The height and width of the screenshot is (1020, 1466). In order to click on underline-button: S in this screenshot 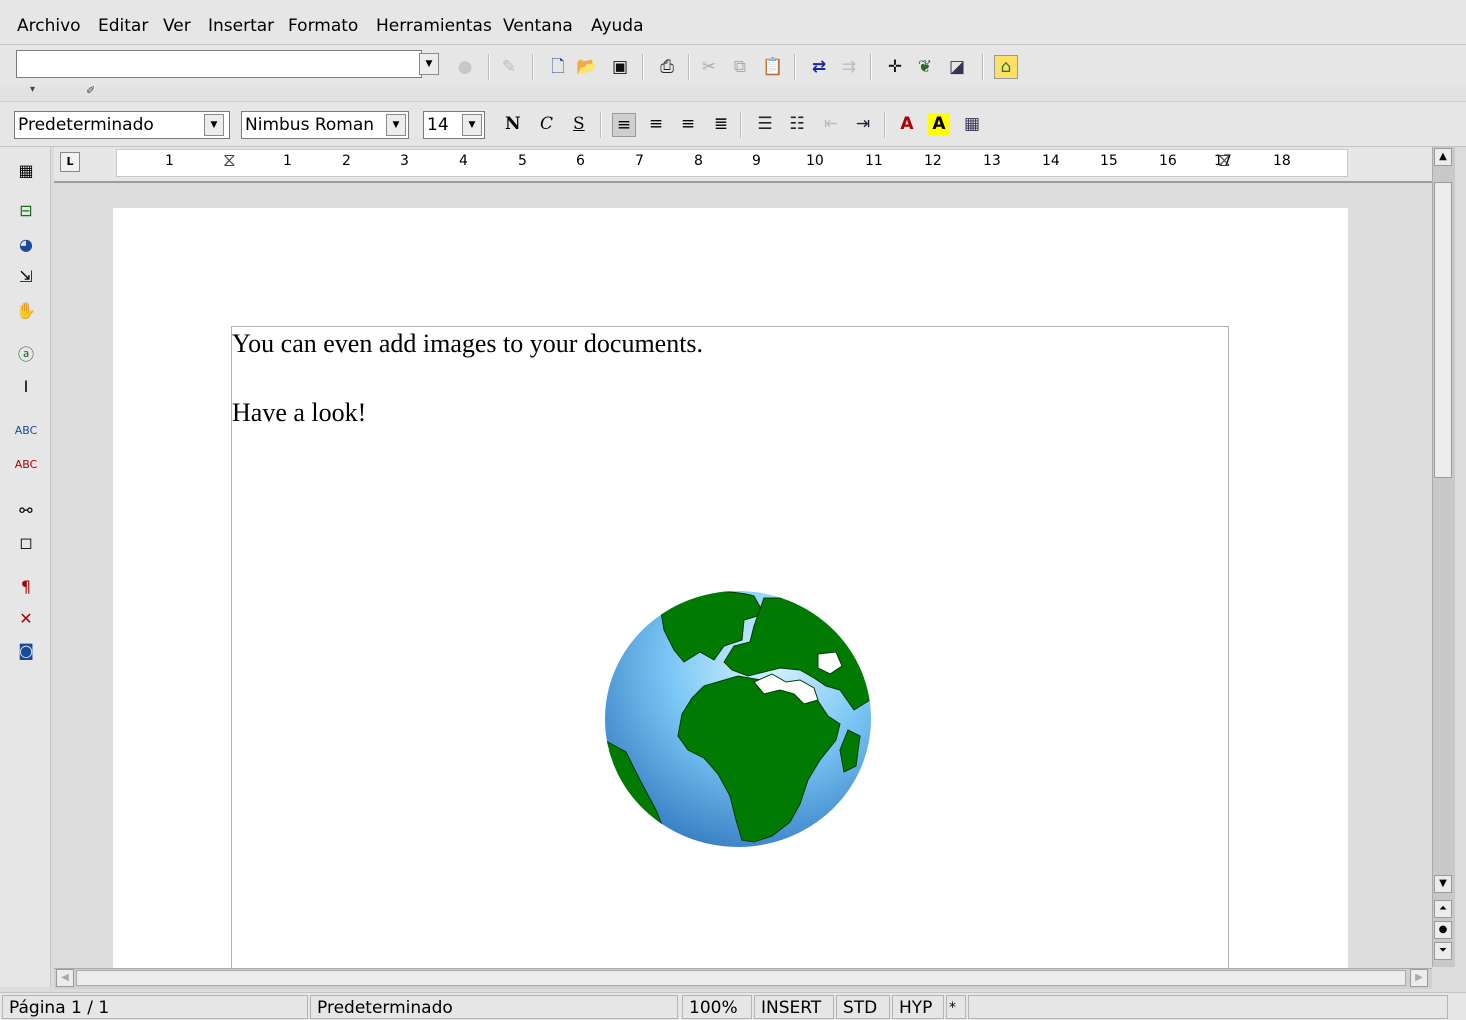, I will do `click(579, 124)`.